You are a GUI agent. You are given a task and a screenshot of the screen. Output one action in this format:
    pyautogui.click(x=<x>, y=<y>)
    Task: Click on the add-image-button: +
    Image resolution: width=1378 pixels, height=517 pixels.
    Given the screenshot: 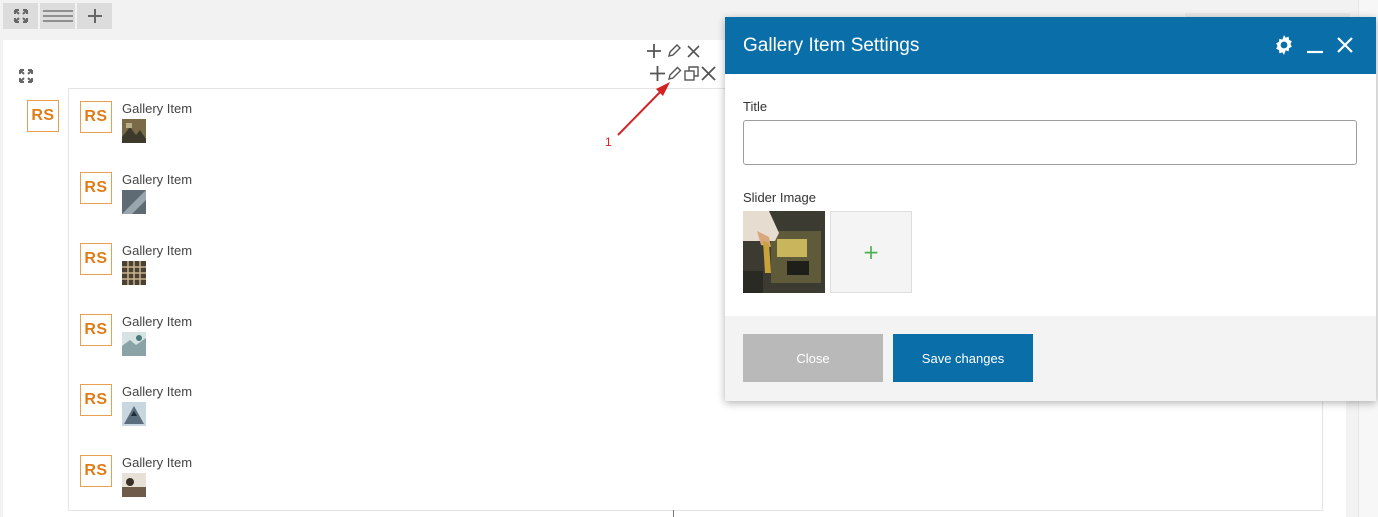 What is the action you would take?
    pyautogui.click(x=871, y=252)
    